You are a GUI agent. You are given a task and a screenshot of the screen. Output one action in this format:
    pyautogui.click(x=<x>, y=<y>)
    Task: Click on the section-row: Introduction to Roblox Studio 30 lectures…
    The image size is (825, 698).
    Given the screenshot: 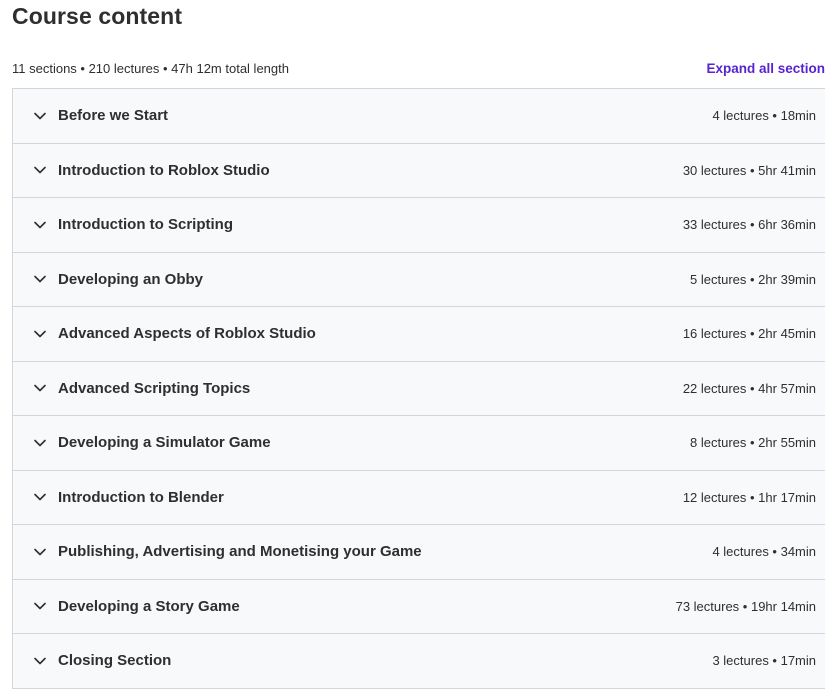 What is the action you would take?
    pyautogui.click(x=419, y=170)
    